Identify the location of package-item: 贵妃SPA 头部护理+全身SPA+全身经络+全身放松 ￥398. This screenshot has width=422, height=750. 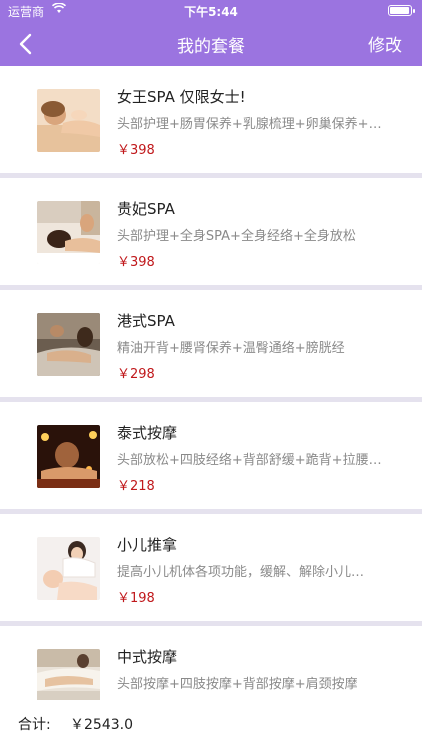
(211, 234).